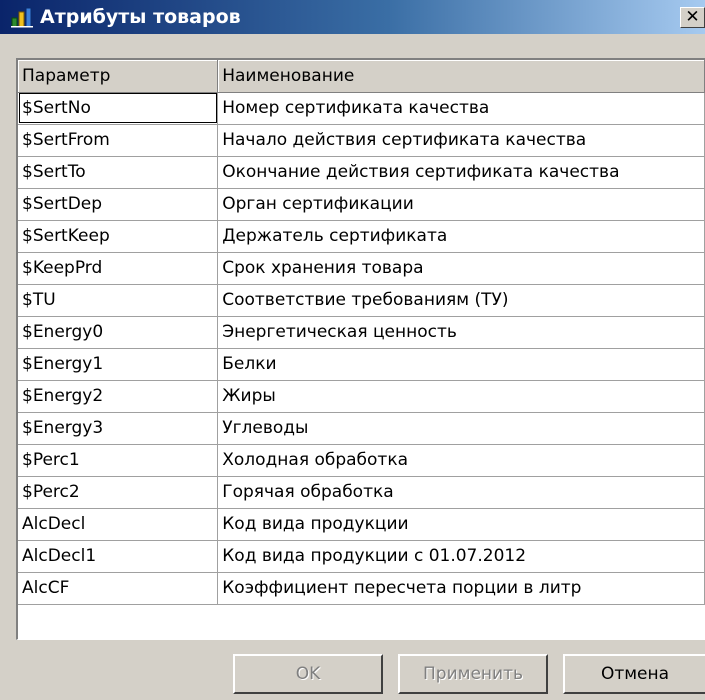 The height and width of the screenshot is (700, 705). I want to click on close-icon: ✕, so click(692, 17).